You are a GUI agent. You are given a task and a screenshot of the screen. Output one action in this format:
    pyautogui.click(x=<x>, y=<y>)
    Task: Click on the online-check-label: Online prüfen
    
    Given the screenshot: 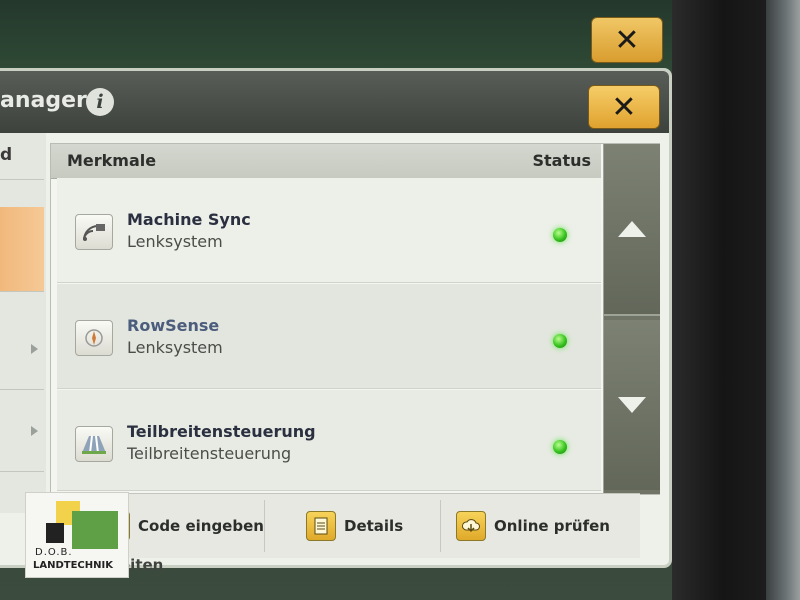 What is the action you would take?
    pyautogui.click(x=552, y=526)
    